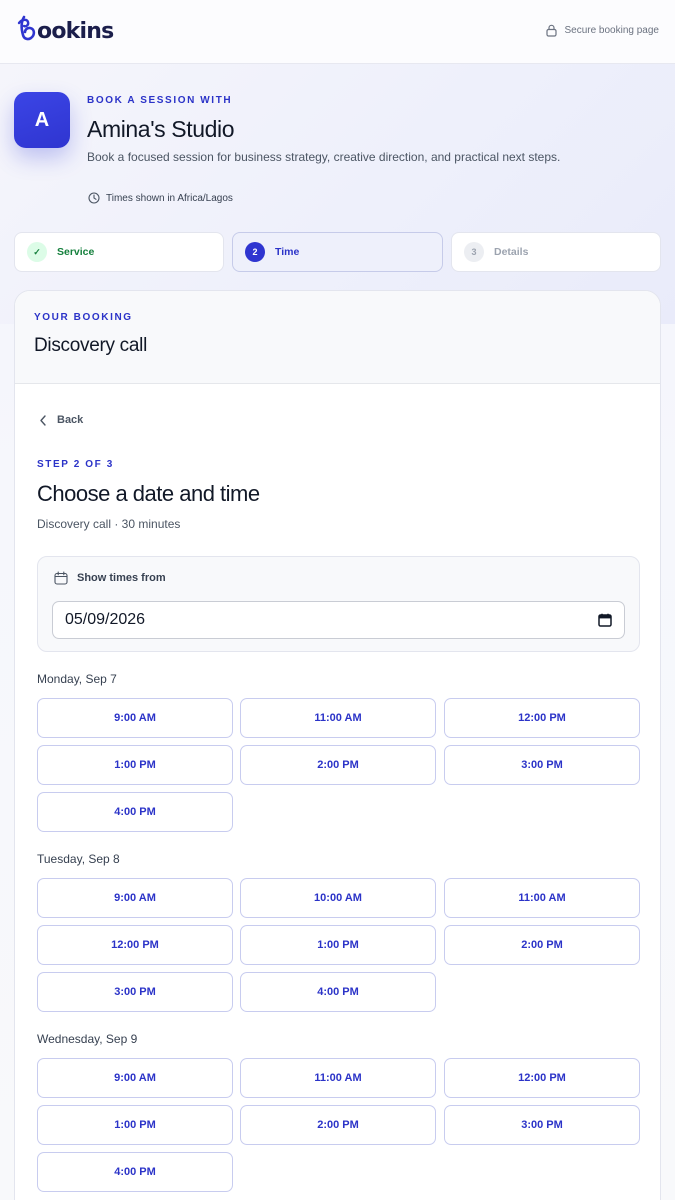  What do you see at coordinates (338, 898) in the screenshot?
I see `time-slot: 10:00 AM` at bounding box center [338, 898].